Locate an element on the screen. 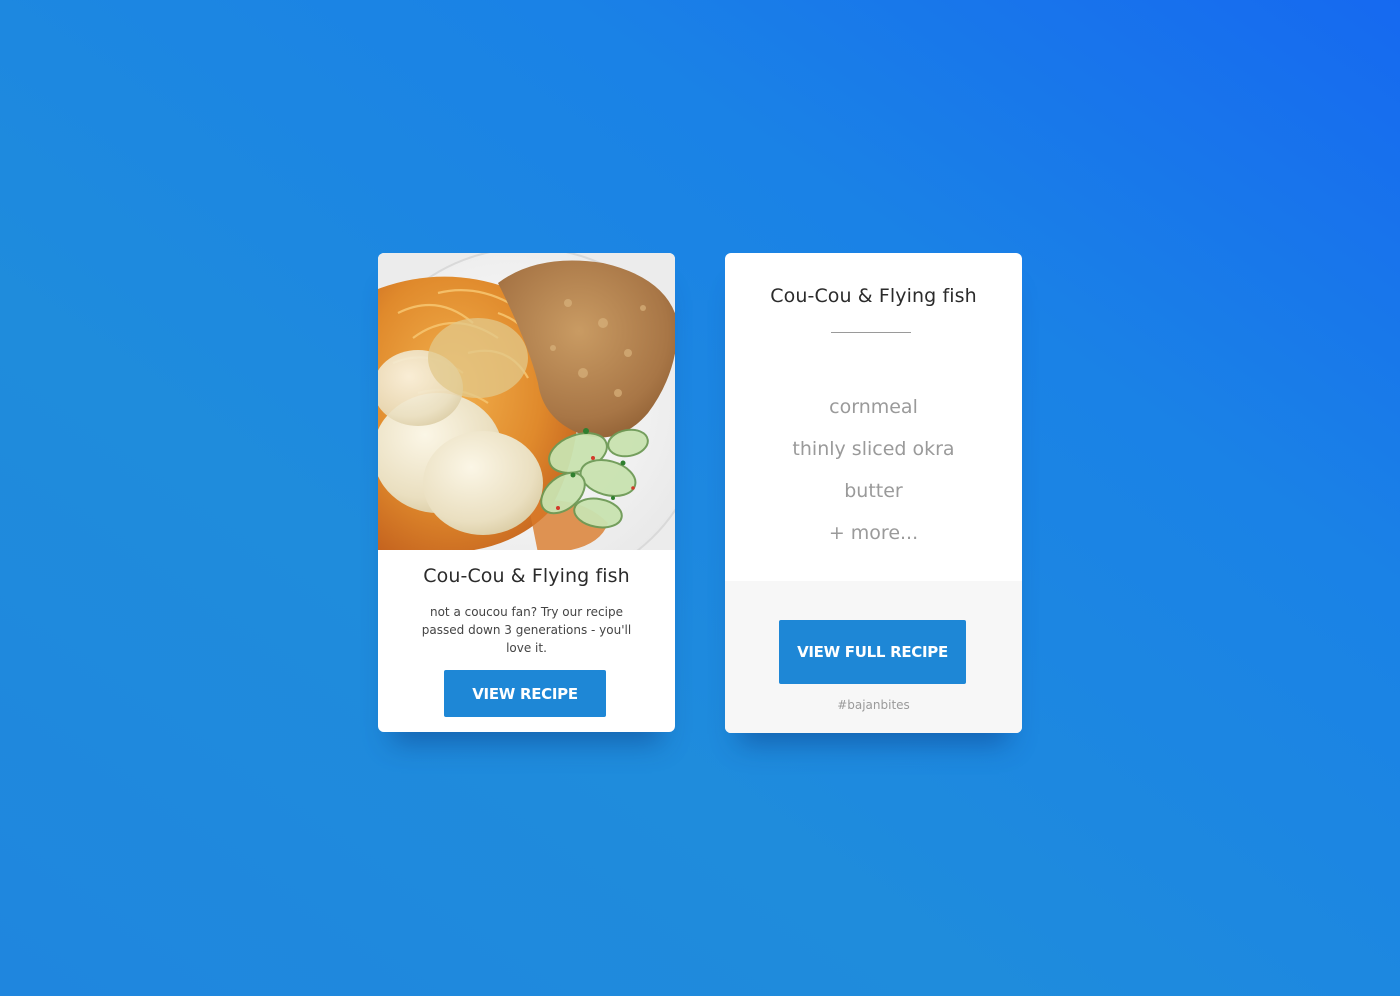 This screenshot has width=1400, height=996. card-footer: VIEW FULL RECIPE #bajanbites is located at coordinates (873, 657).